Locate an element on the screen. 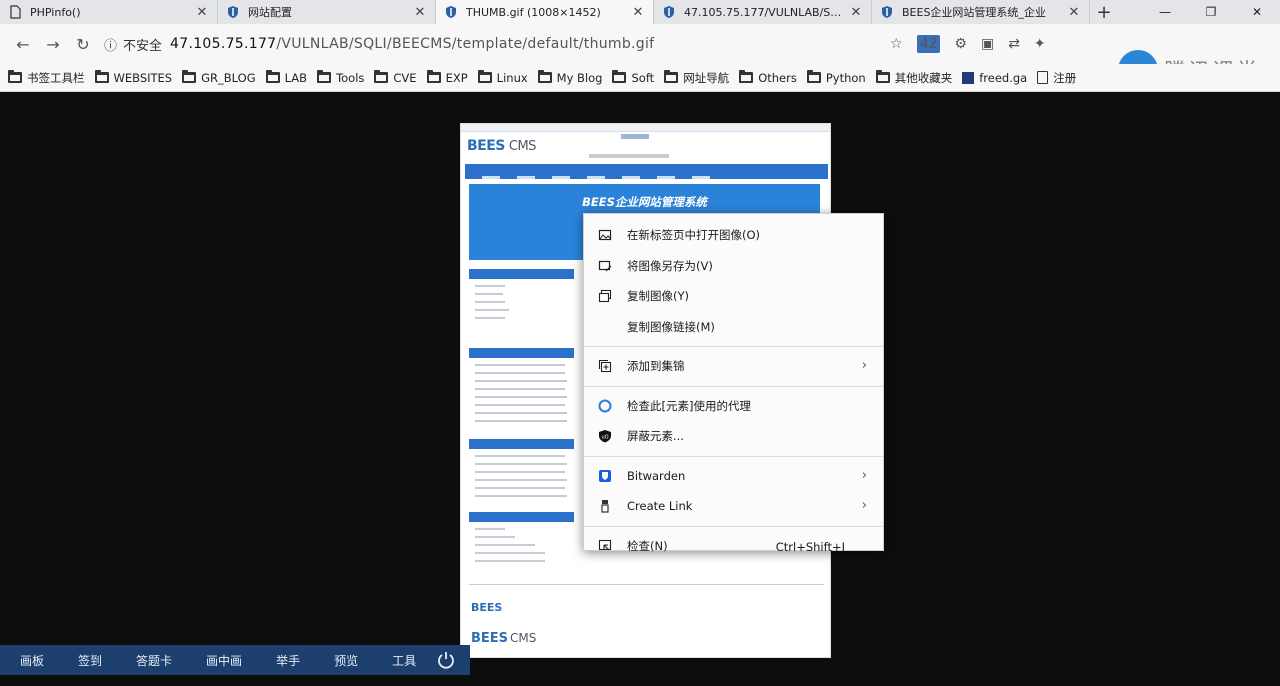 This screenshot has height=686, width=1280. menu-item-check-proxy: 检查此[元素]使用的代理 is located at coordinates (733, 406).